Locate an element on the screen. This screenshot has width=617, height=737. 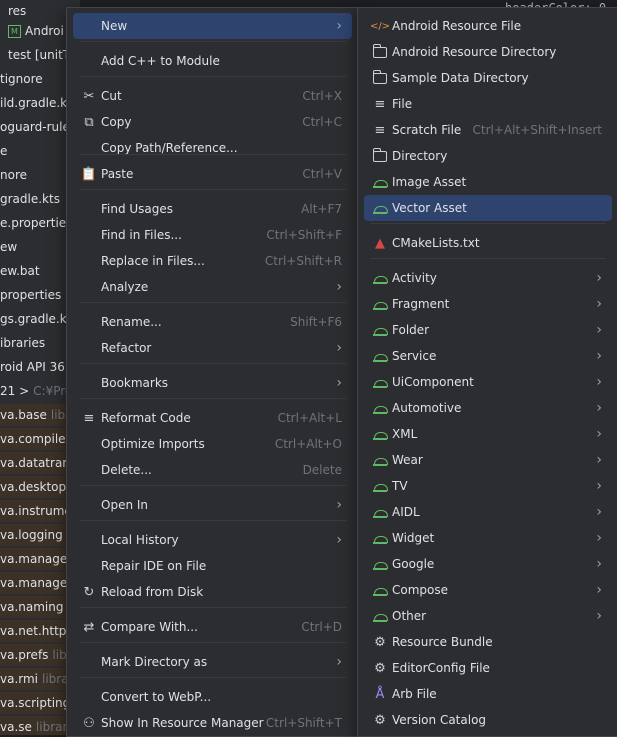
menu-item-open-in: Open In › is located at coordinates (212, 505).